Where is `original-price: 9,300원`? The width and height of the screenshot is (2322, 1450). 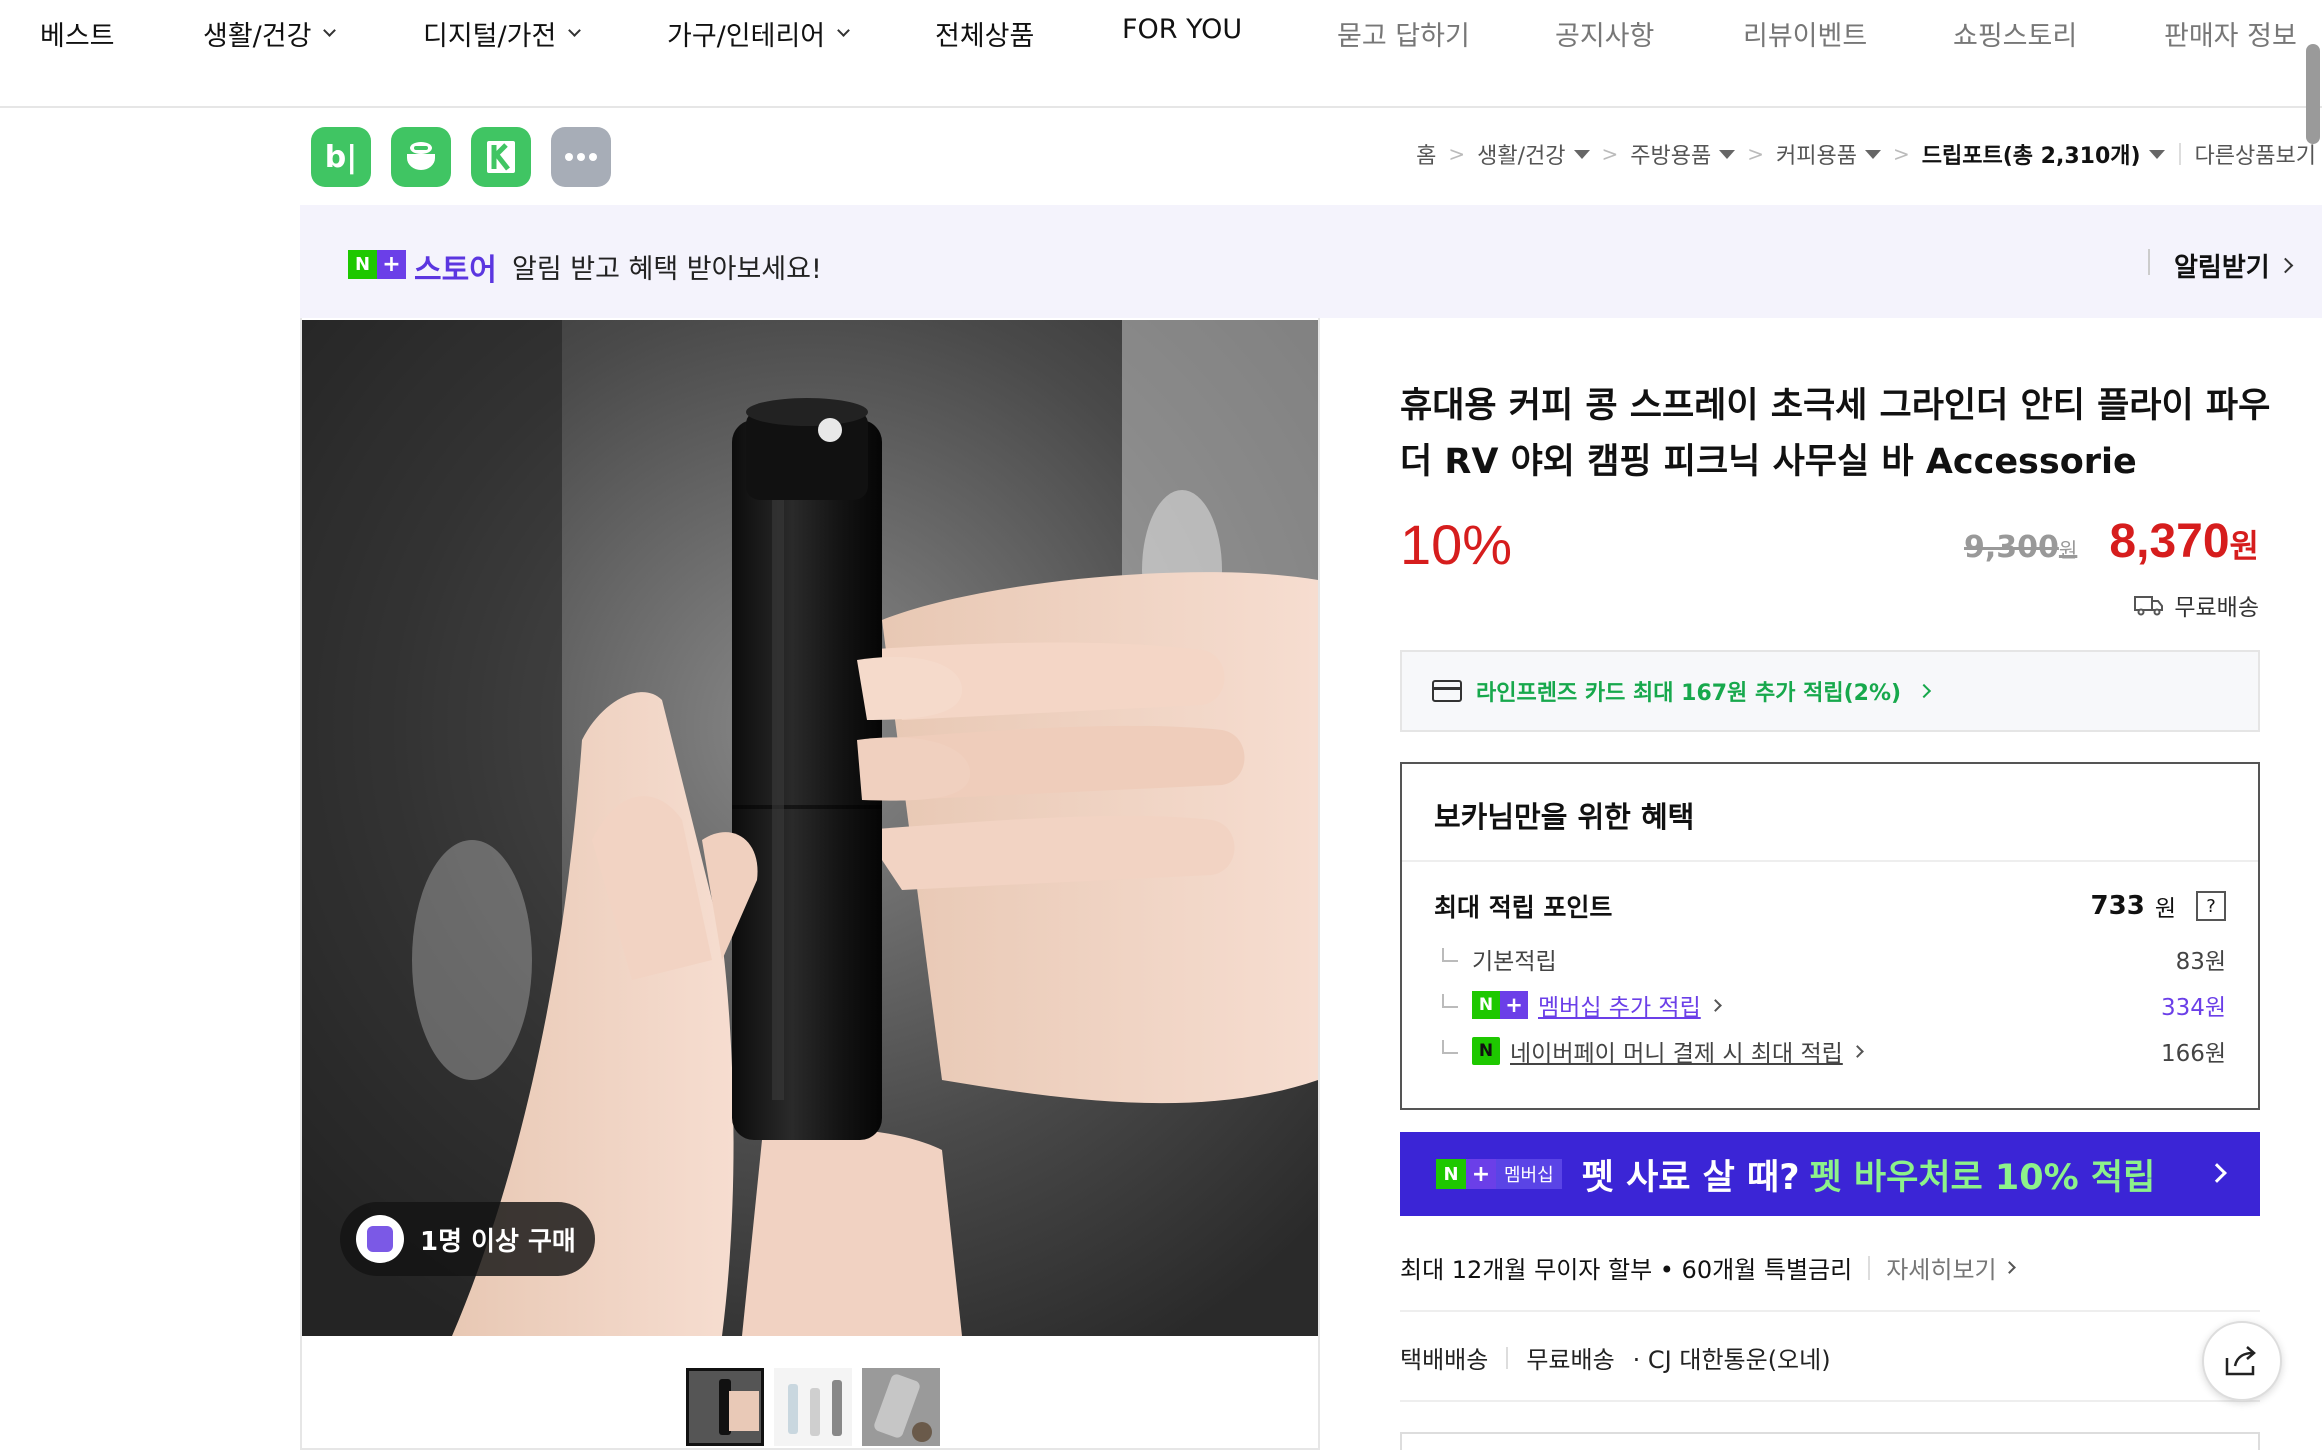
original-price: 9,300원 is located at coordinates (2020, 547).